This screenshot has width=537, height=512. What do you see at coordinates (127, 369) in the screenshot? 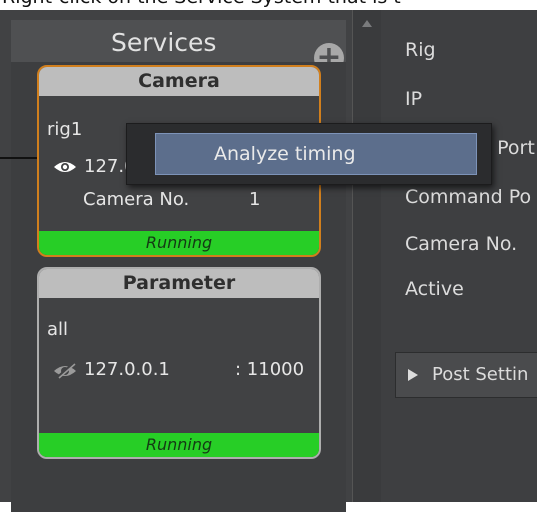
I see `card-ip: 127.0.0.1` at bounding box center [127, 369].